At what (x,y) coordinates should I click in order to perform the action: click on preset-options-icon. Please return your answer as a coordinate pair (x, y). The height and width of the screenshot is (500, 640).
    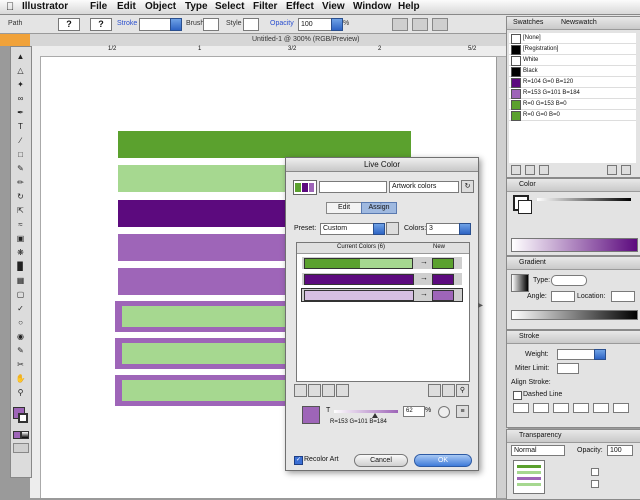
    Looking at the image, I should click on (392, 228).